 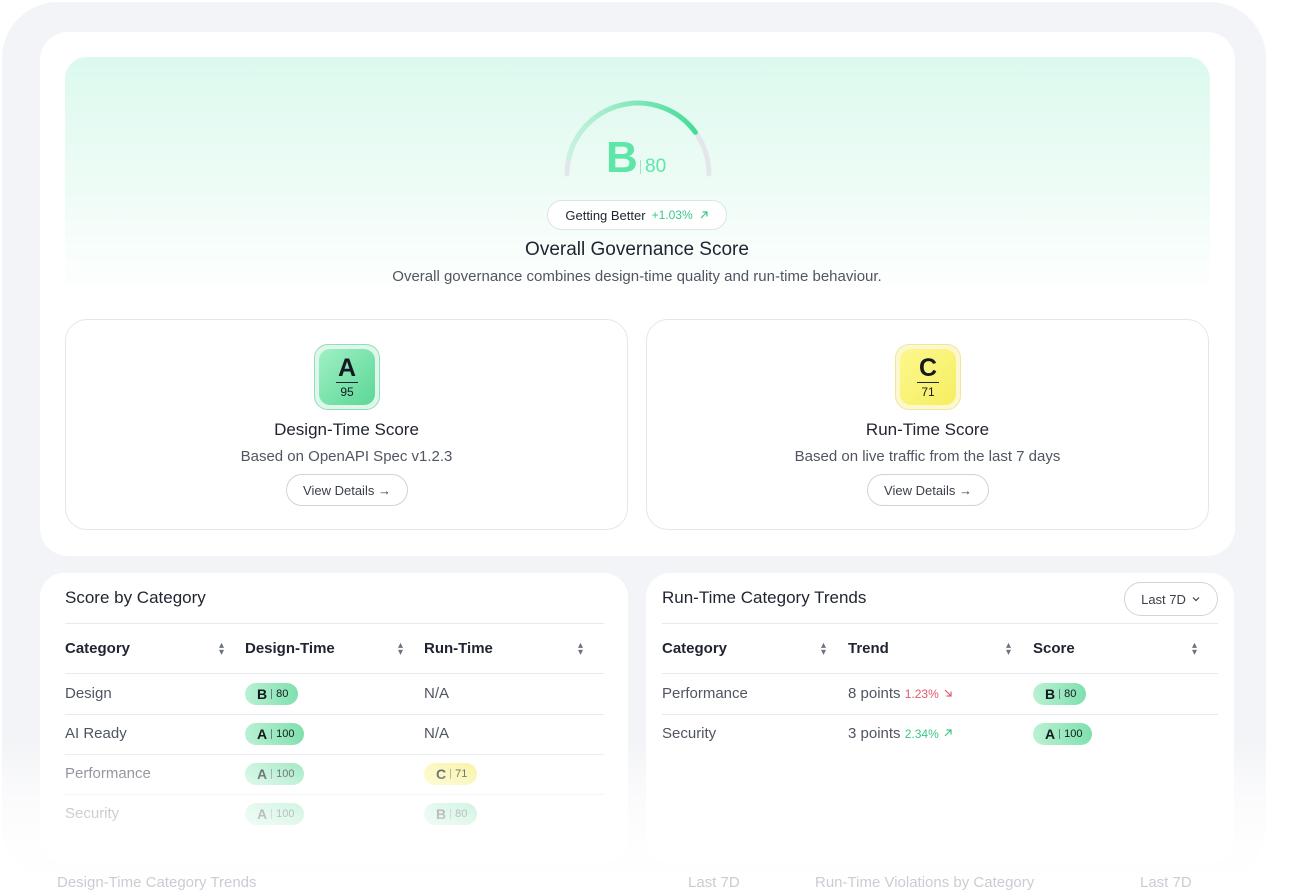 I want to click on design-time-grade-tile: A 95, so click(x=347, y=377).